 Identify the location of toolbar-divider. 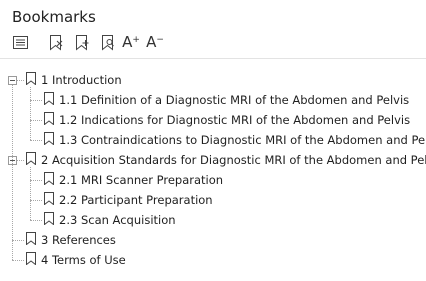
(213, 58).